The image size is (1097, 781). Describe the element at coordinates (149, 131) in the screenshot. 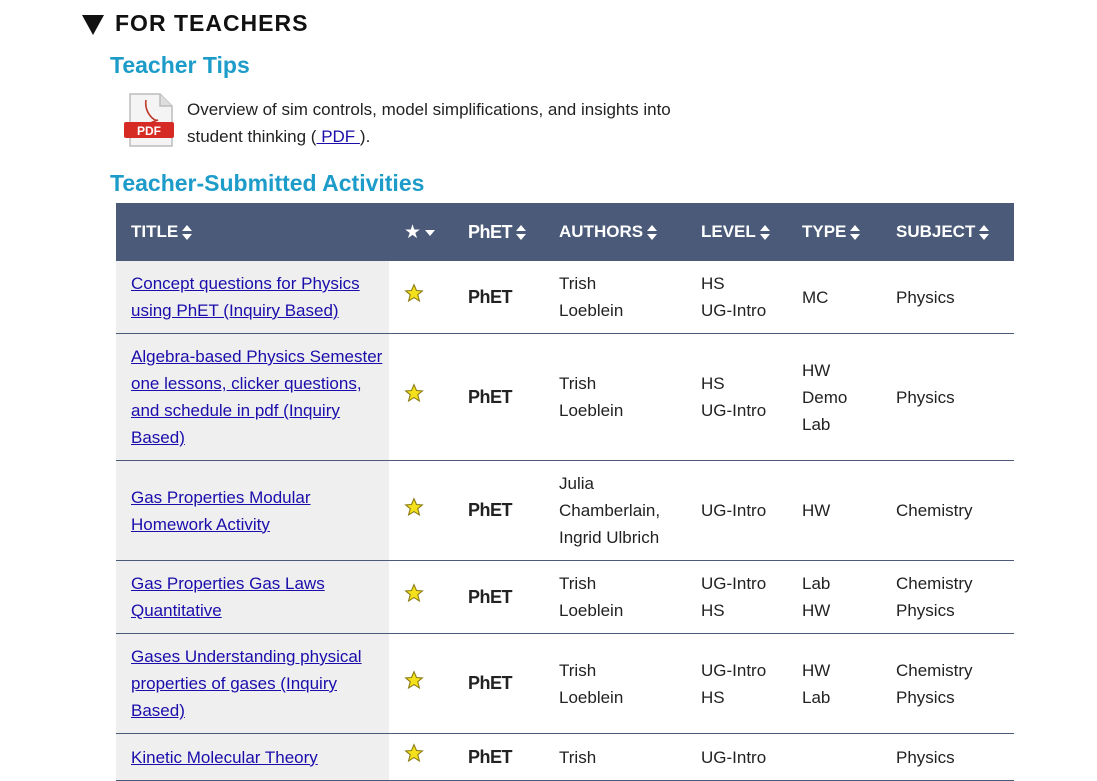

I see `pdf-icon-label: PDF` at that location.